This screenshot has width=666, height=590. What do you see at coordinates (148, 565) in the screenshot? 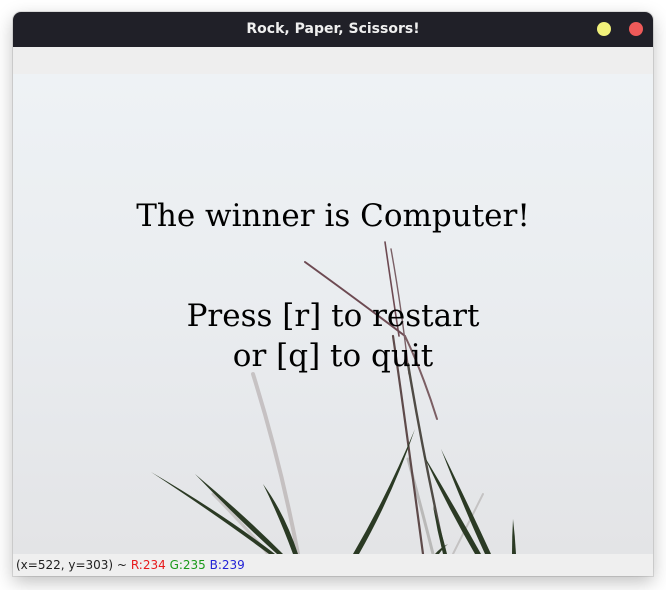
I see `red-value: R:234` at bounding box center [148, 565].